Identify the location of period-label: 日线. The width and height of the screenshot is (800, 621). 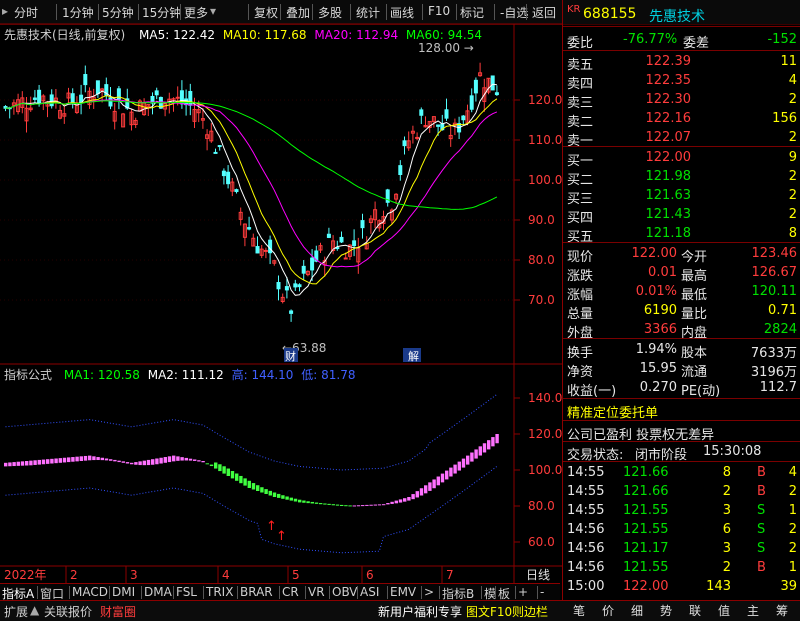
(538, 575).